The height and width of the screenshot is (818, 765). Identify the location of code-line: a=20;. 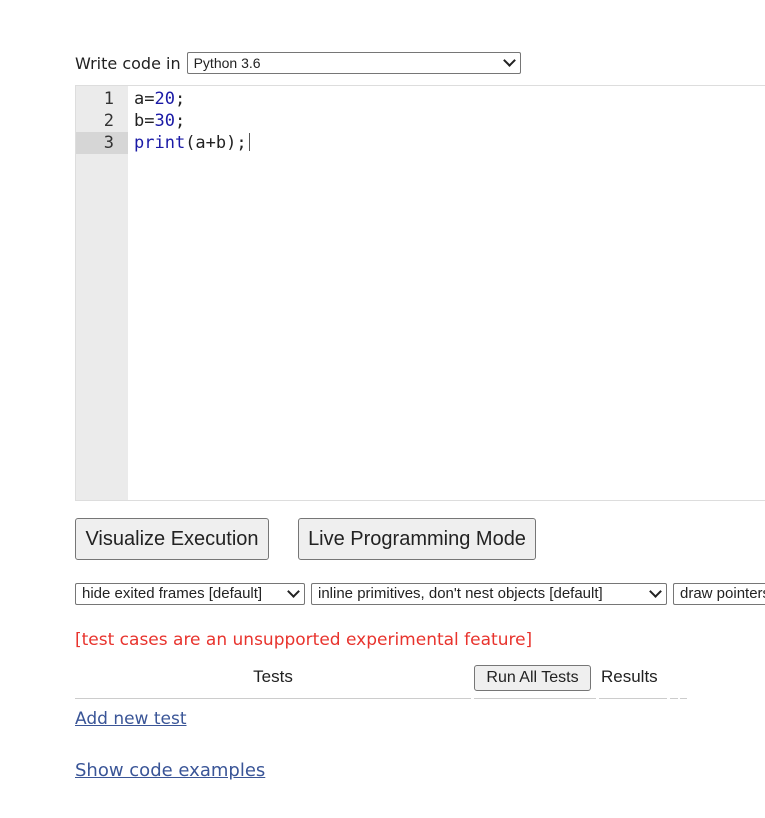
(159, 99).